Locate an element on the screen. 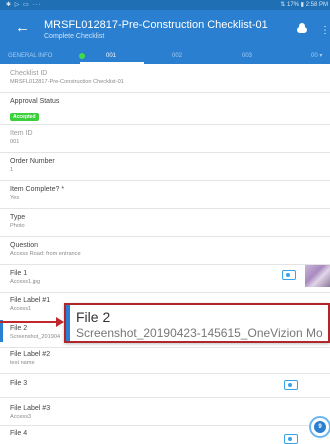 The width and height of the screenshot is (330, 444). status-badge: Accepted is located at coordinates (24, 117).